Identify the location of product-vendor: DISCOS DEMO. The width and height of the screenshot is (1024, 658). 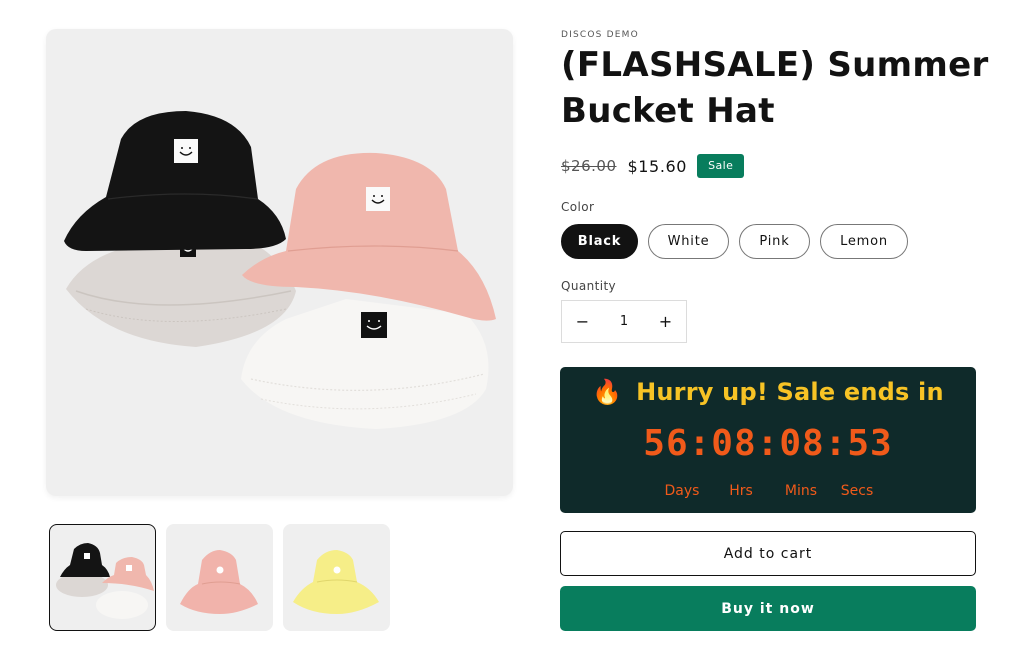
(600, 35).